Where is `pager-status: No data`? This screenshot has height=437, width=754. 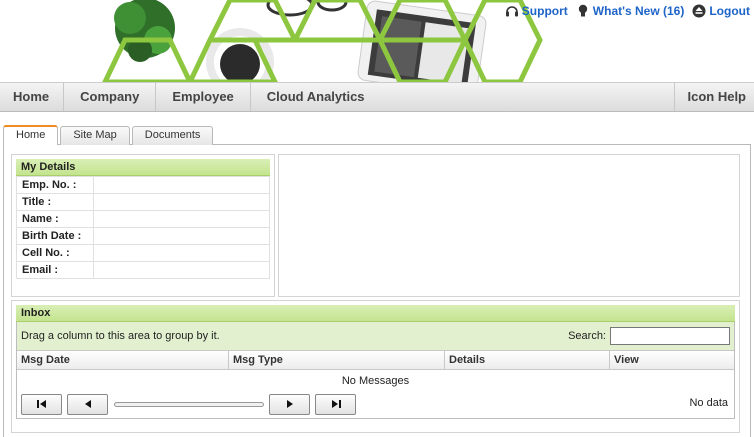
pager-status: No data is located at coordinates (708, 403).